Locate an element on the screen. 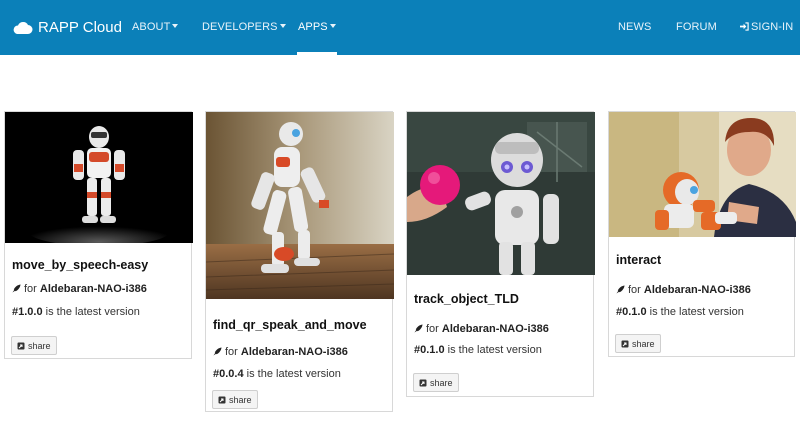 Image resolution: width=800 pixels, height=433 pixels. version-number: 1.0.0 is located at coordinates (30, 312).